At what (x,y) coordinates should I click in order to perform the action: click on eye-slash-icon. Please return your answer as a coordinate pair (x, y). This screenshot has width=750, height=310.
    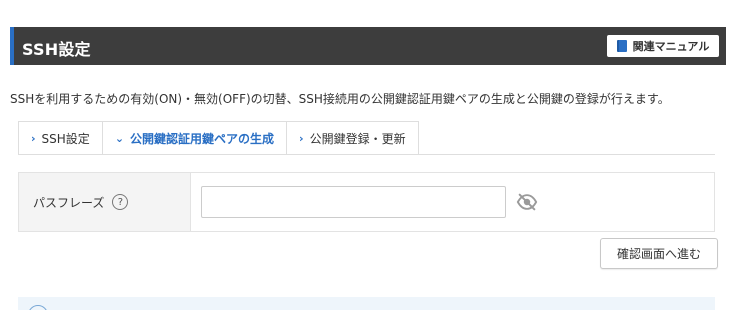
    Looking at the image, I should click on (527, 202).